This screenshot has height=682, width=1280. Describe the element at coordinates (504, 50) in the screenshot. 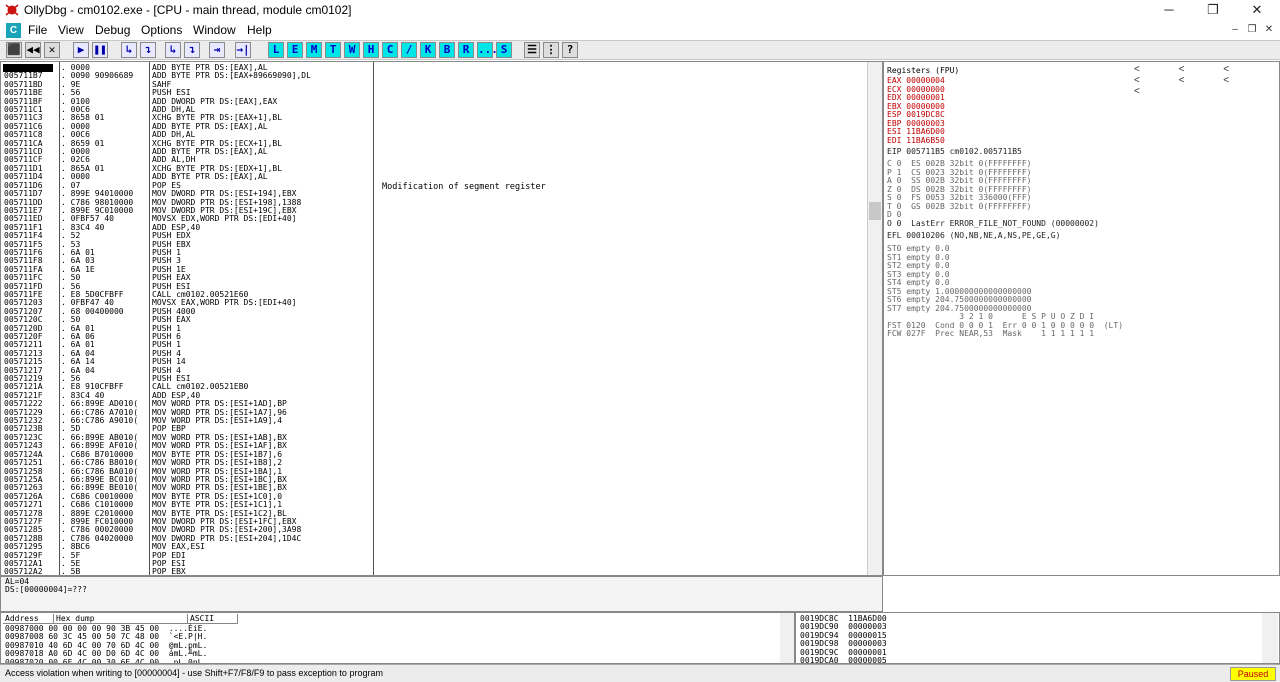

I see `source-window-button: S` at that location.